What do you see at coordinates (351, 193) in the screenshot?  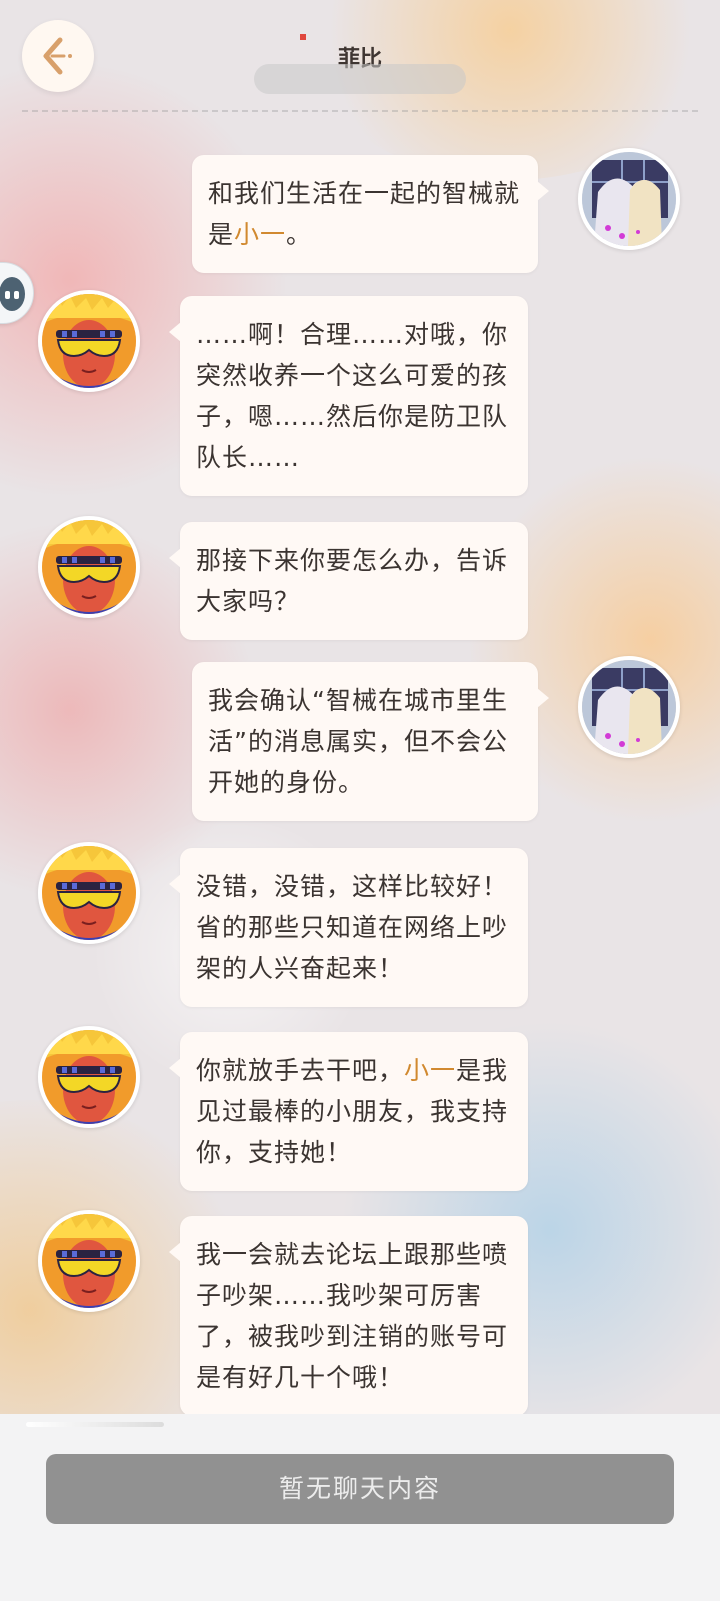 I see `message-text: 和我们生活在一起的智械` at bounding box center [351, 193].